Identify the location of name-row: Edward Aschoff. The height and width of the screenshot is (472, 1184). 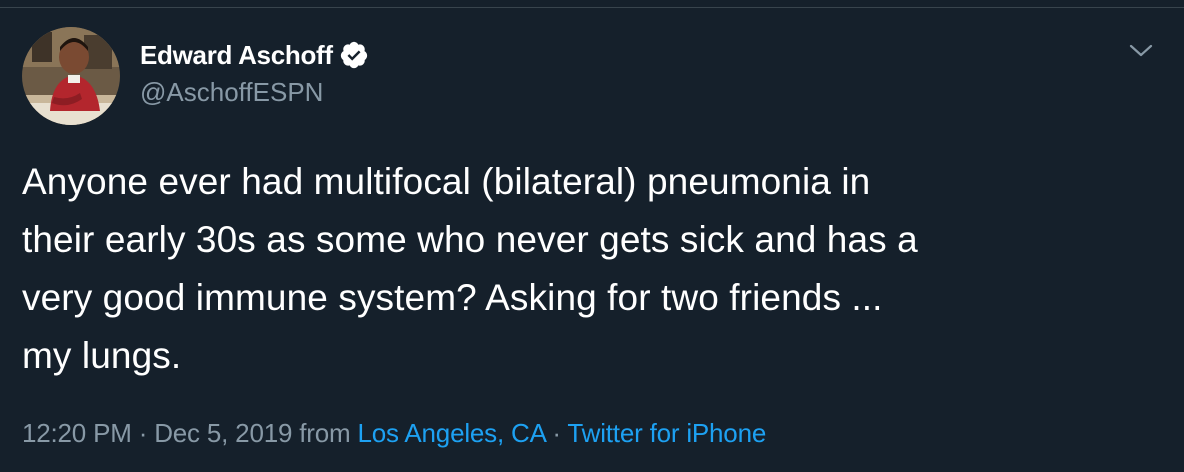
(254, 55).